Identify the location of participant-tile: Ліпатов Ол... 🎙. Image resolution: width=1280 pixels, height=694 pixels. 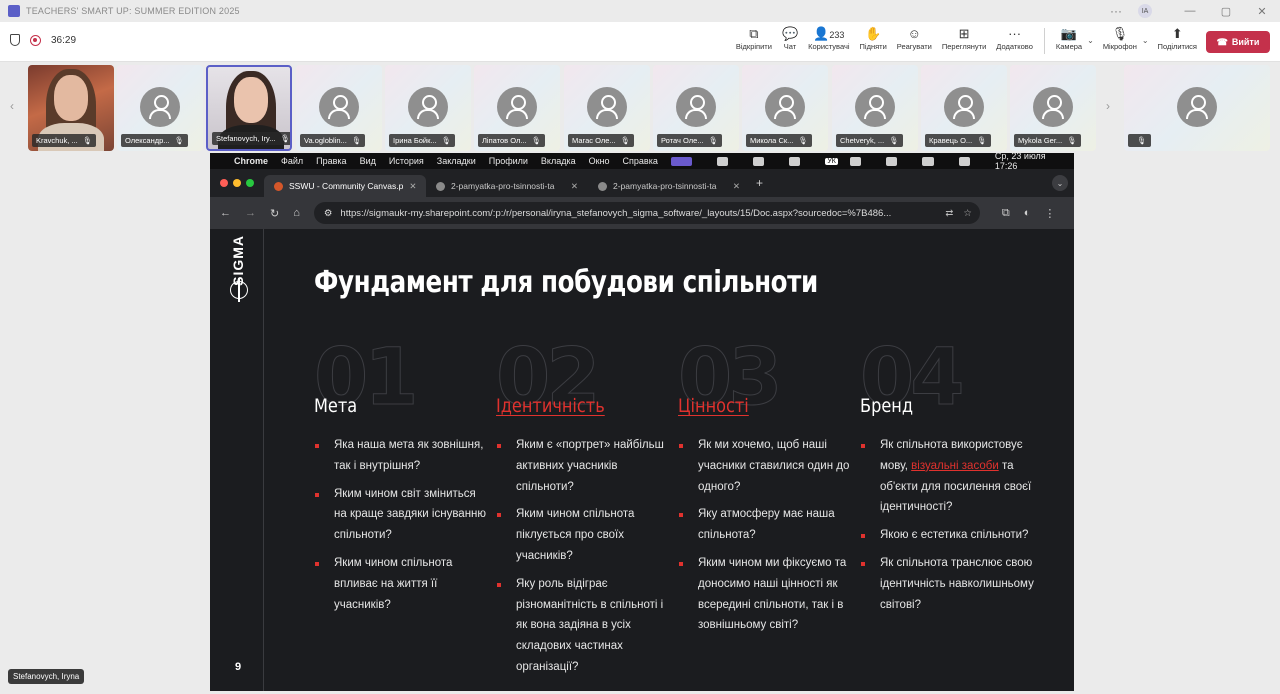
(517, 108).